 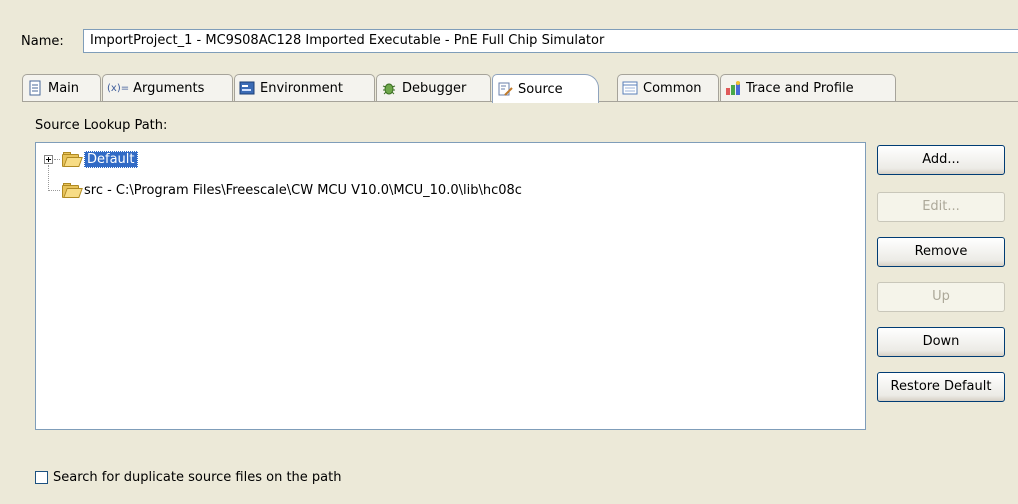 I want to click on tab-debugger: Debugger, so click(x=433, y=87).